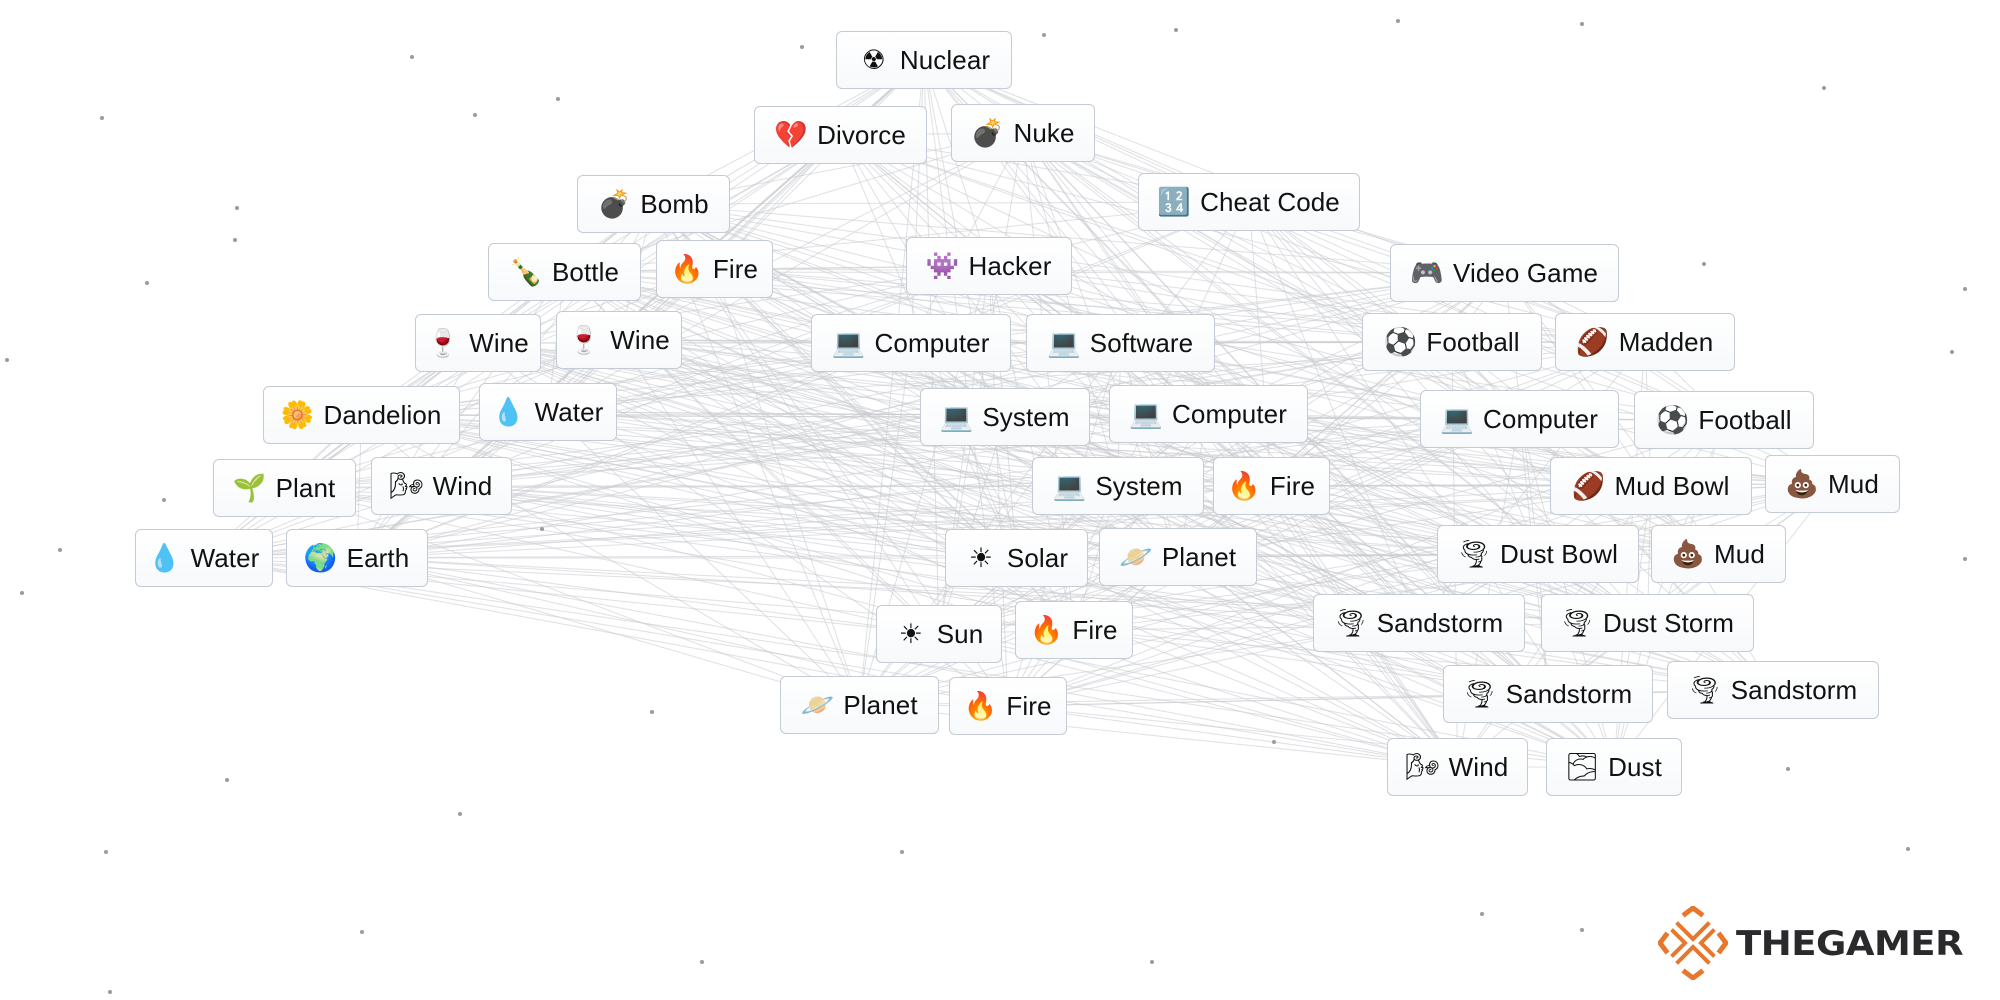 Image resolution: width=2000 pixels, height=1000 pixels. Describe the element at coordinates (861, 134) in the screenshot. I see `item-label: Divorce` at that location.